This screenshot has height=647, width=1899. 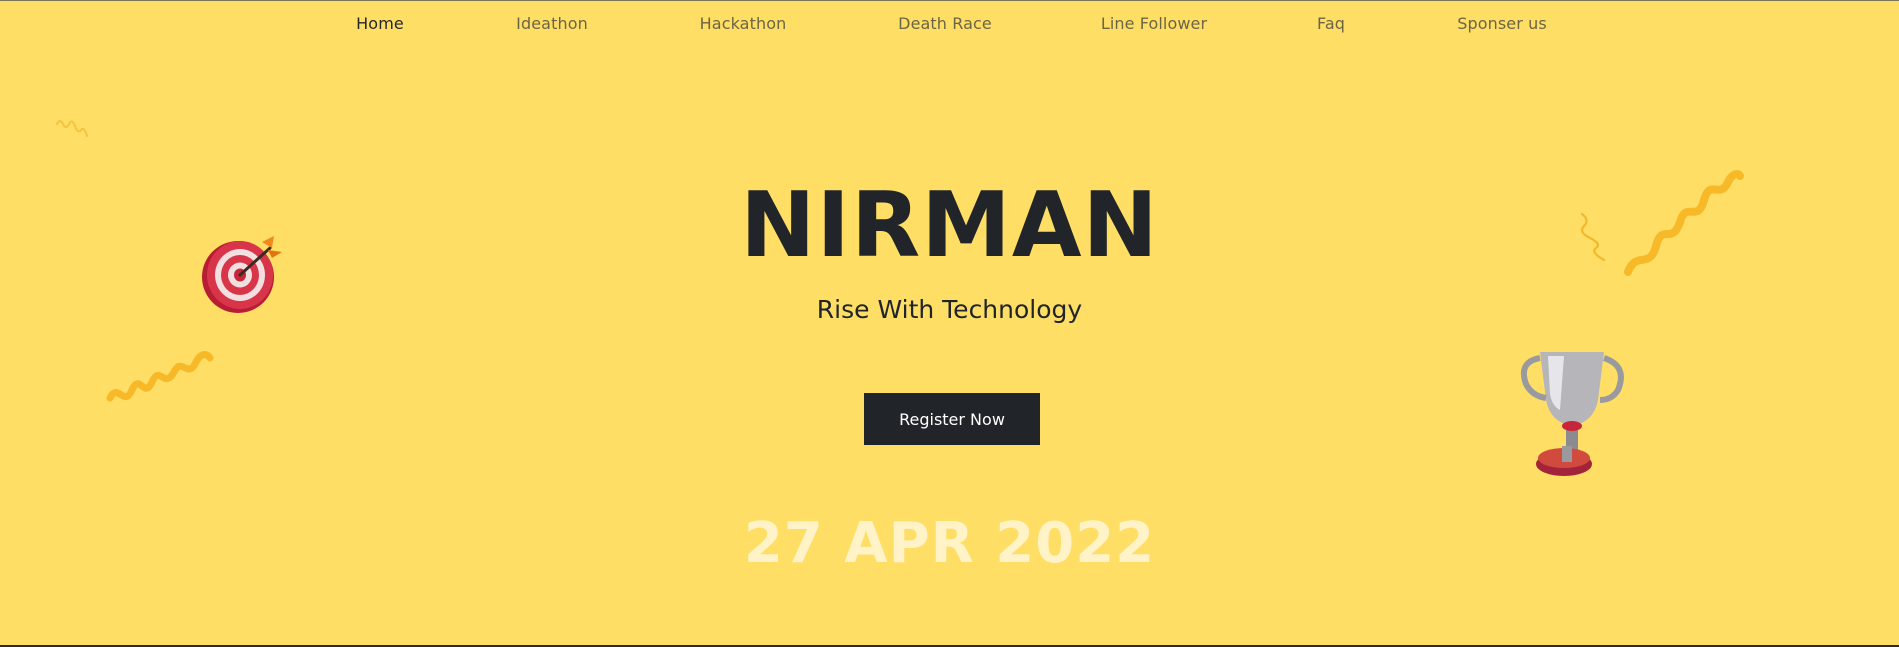 I want to click on event-date: 27 APR 2022, so click(x=949, y=543).